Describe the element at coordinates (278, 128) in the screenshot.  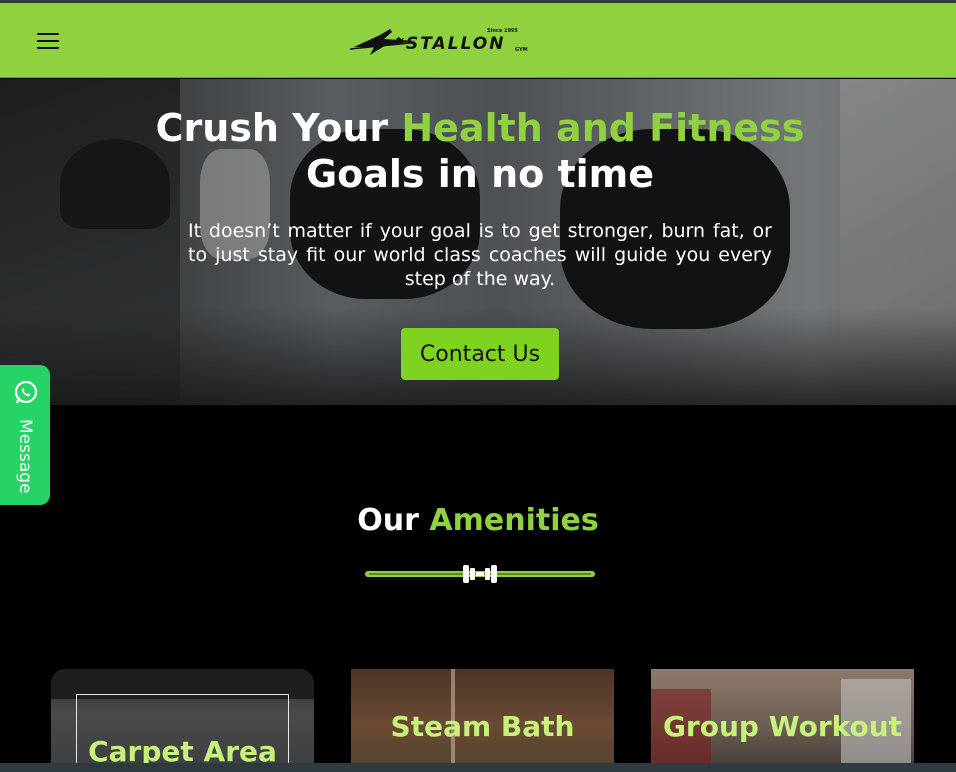
I see `hero-title-white: Crush Your` at that location.